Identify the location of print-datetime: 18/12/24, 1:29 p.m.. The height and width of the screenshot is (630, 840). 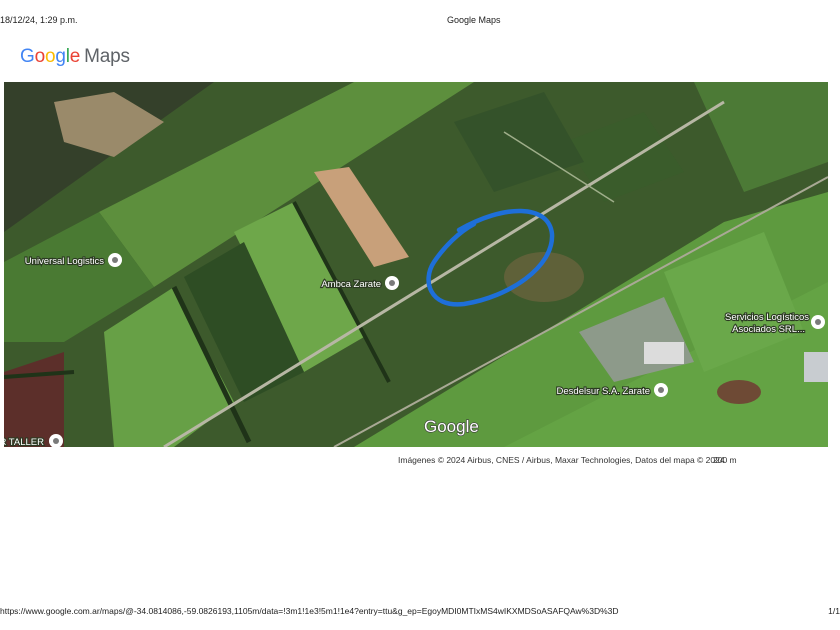
(39, 20).